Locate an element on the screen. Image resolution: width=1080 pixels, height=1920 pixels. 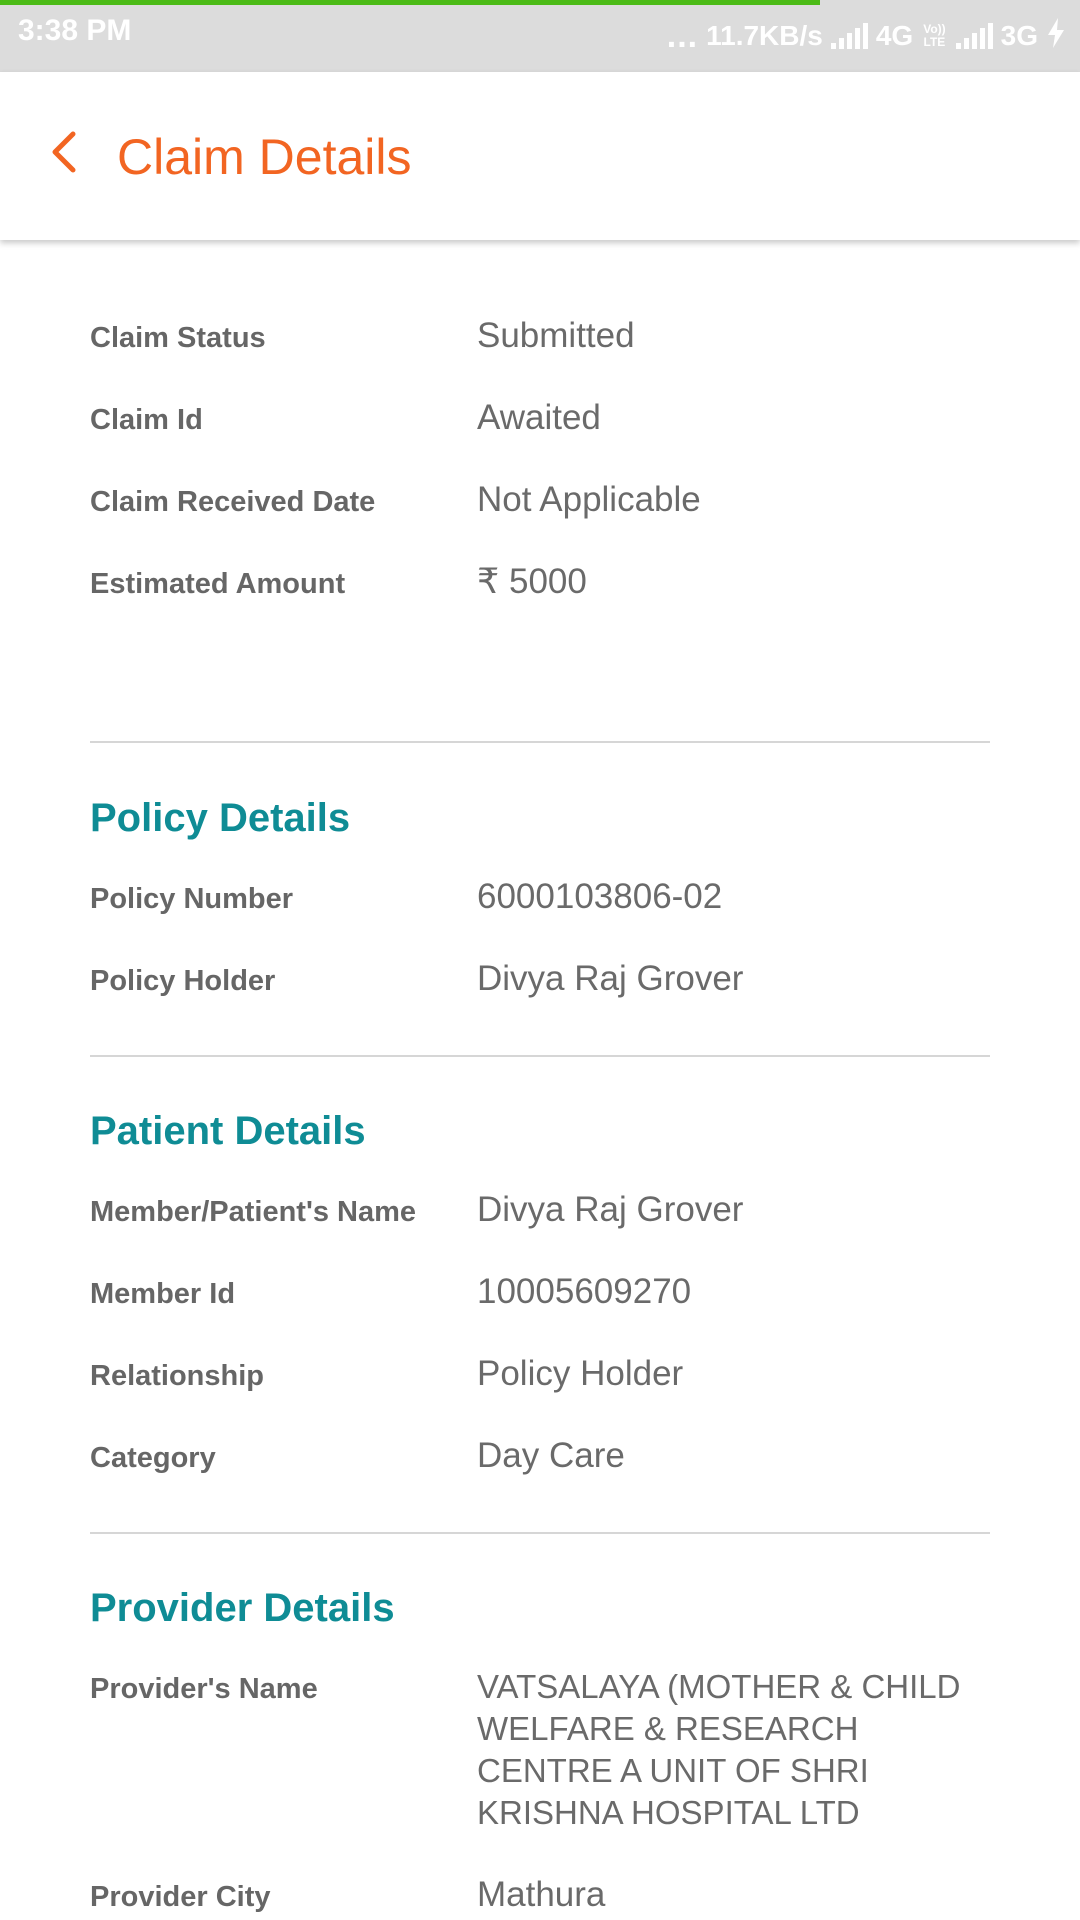
network-type-4g: 4G is located at coordinates (894, 35).